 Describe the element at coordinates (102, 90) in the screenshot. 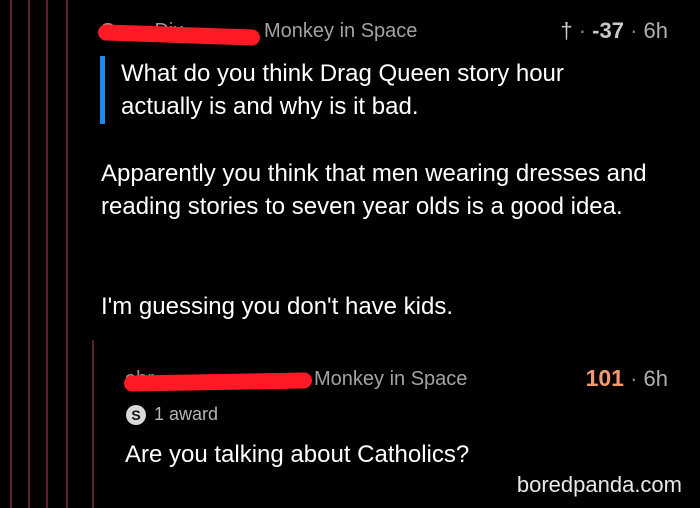

I see `quote-bar` at that location.